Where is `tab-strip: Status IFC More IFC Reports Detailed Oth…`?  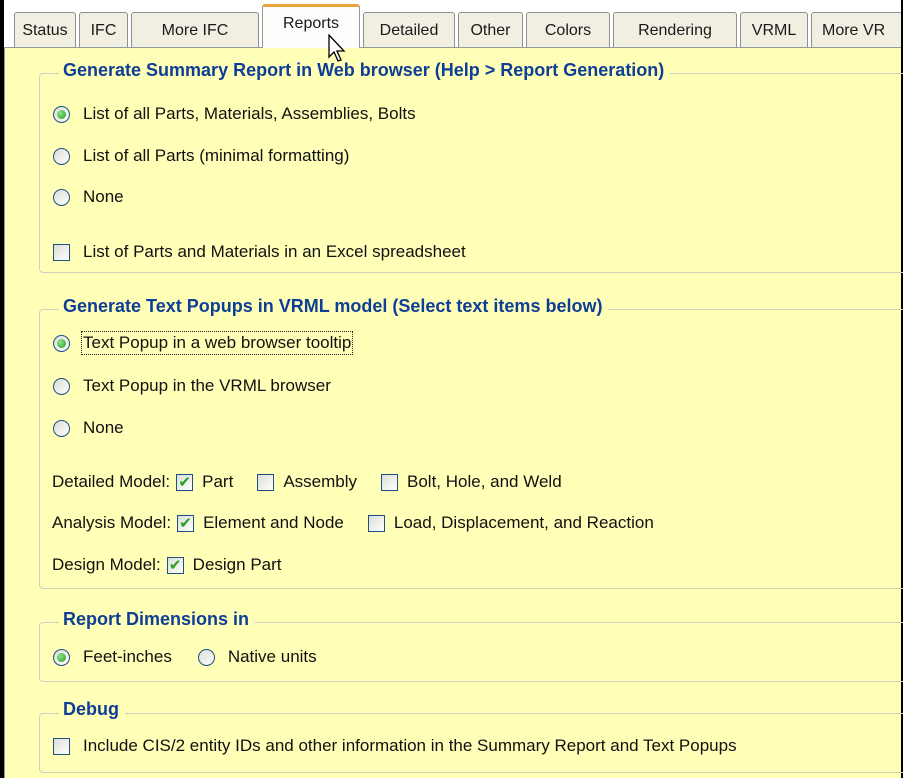 tab-strip: Status IFC More IFC Reports Detailed Oth… is located at coordinates (452, 24).